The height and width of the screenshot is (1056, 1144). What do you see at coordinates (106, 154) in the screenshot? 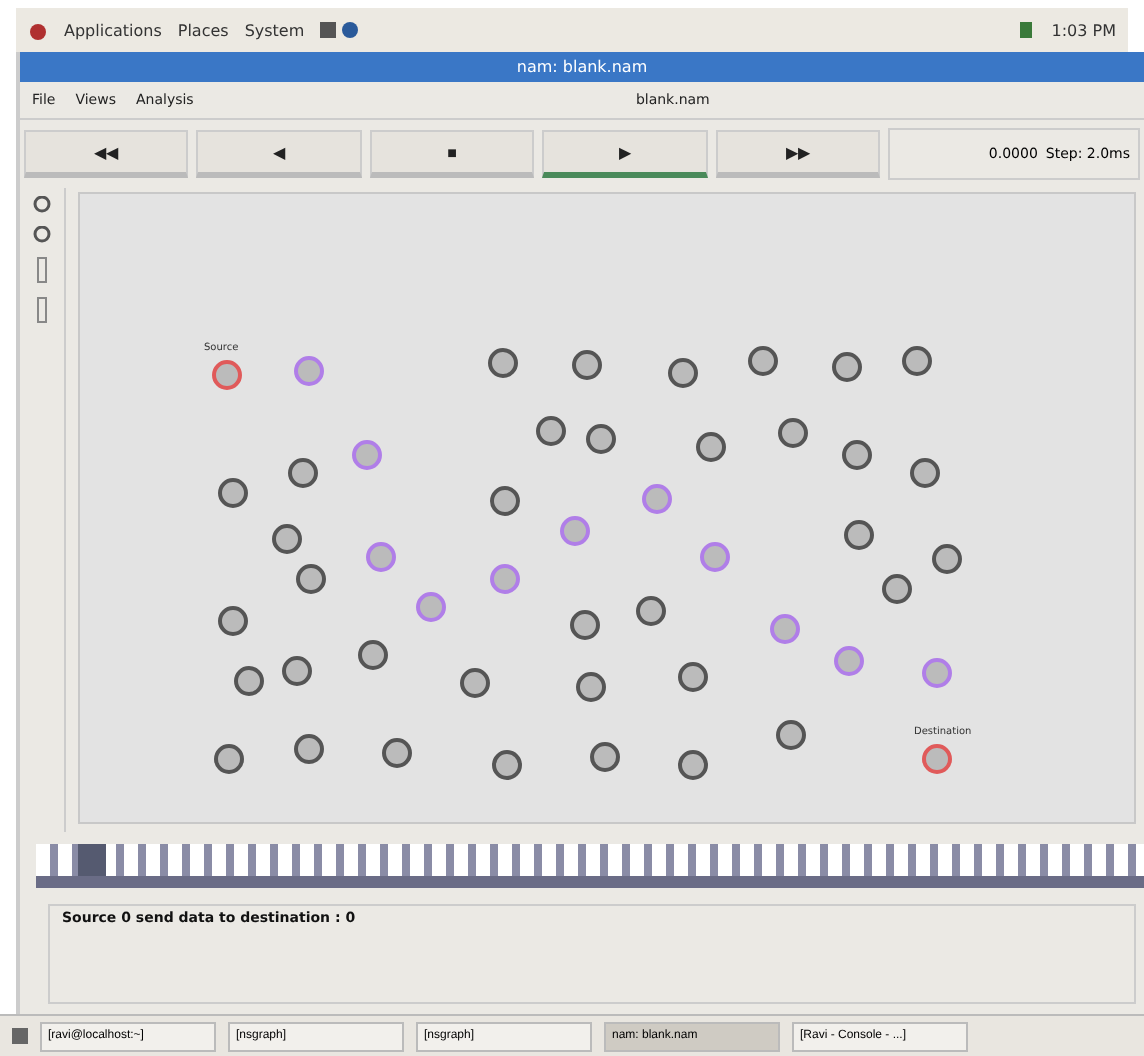
I see `transport-button: ◀◀` at bounding box center [106, 154].